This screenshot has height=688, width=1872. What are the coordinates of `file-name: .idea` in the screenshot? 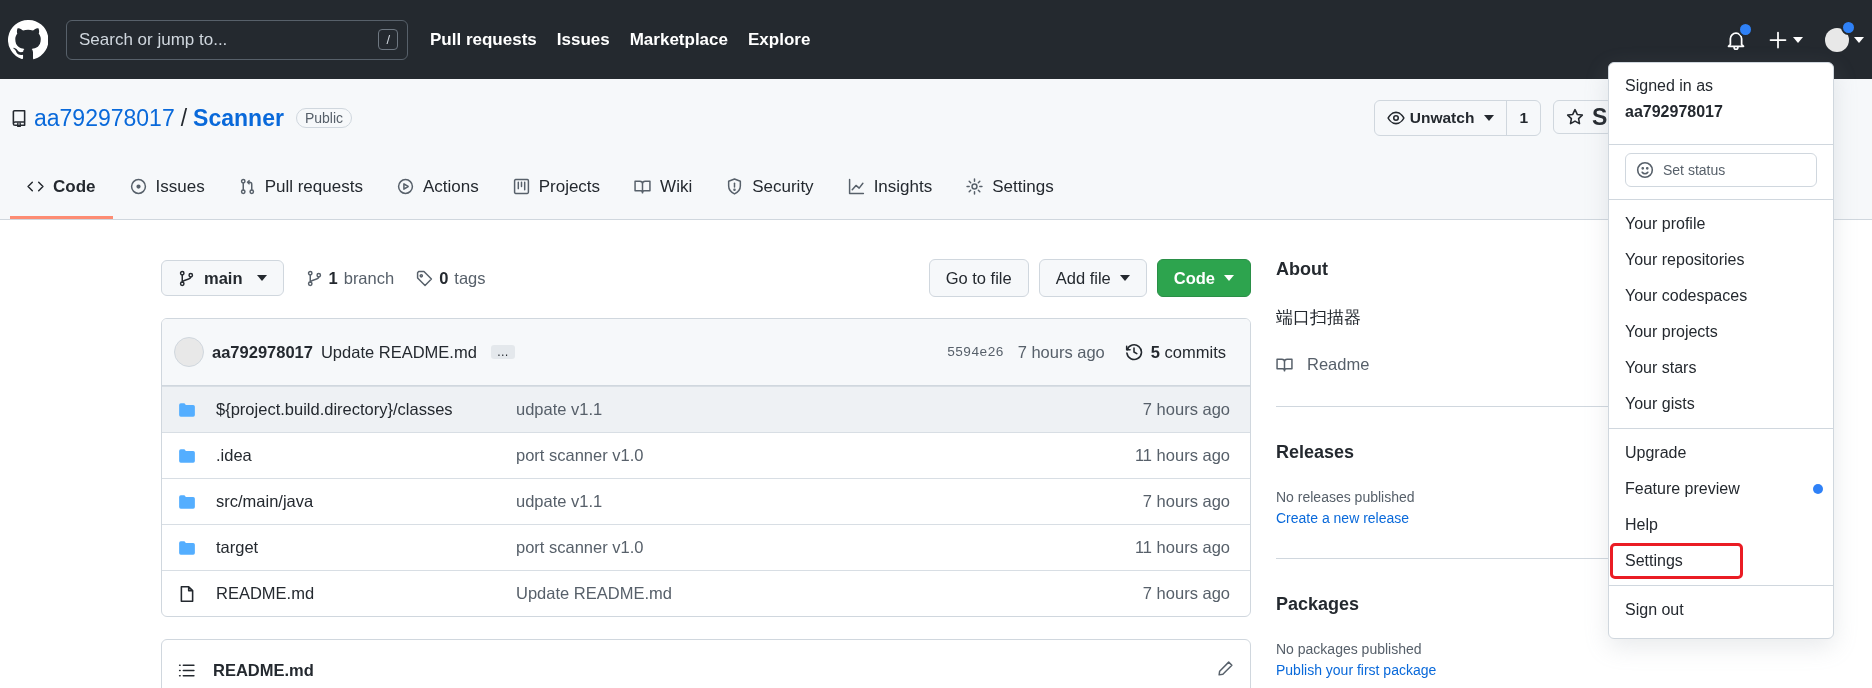 It's located at (366, 455).